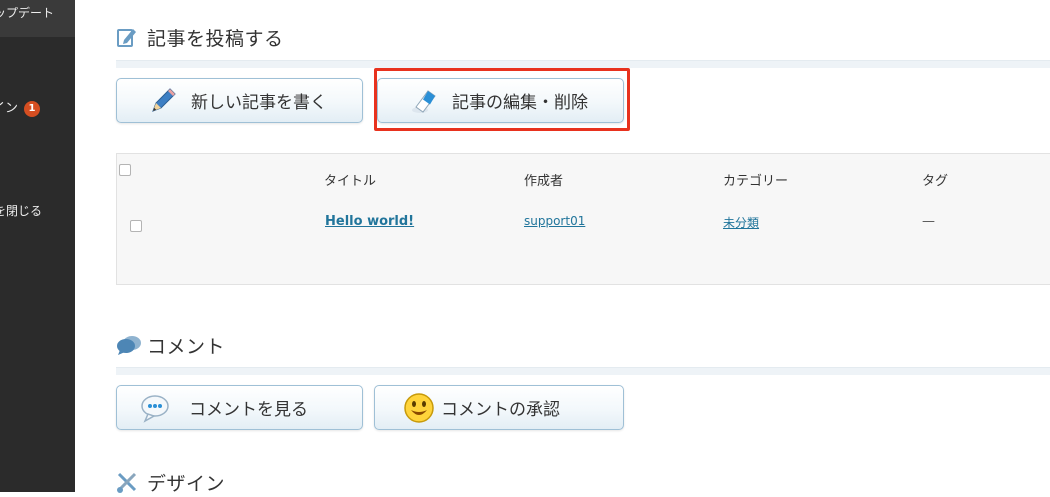 The width and height of the screenshot is (1050, 497). Describe the element at coordinates (928, 221) in the screenshot. I see `post-tags-value: —` at that location.